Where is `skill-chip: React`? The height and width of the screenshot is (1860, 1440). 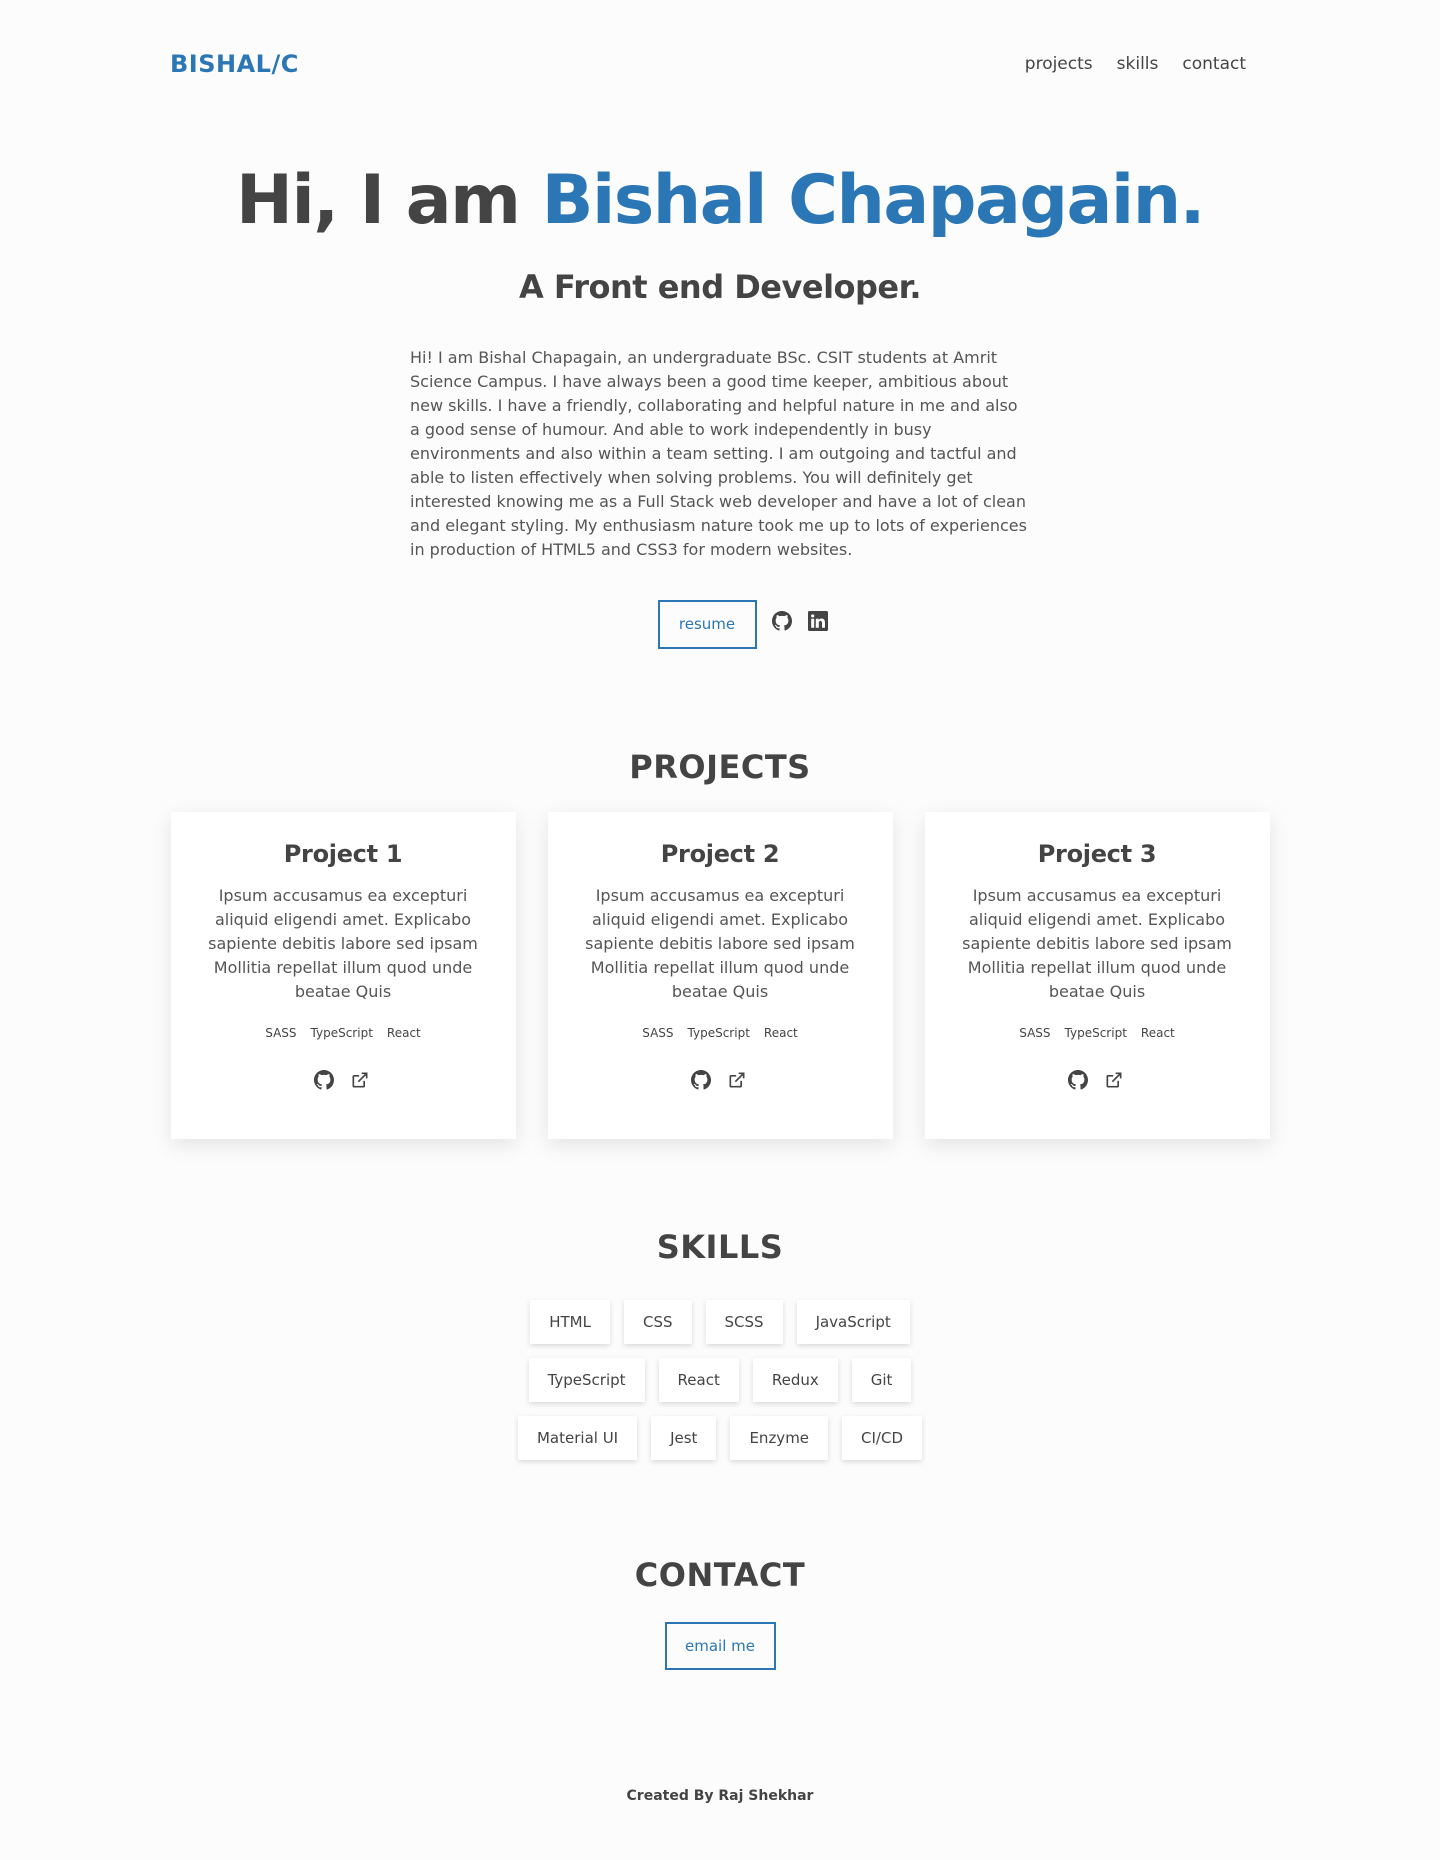
skill-chip: React is located at coordinates (698, 1380).